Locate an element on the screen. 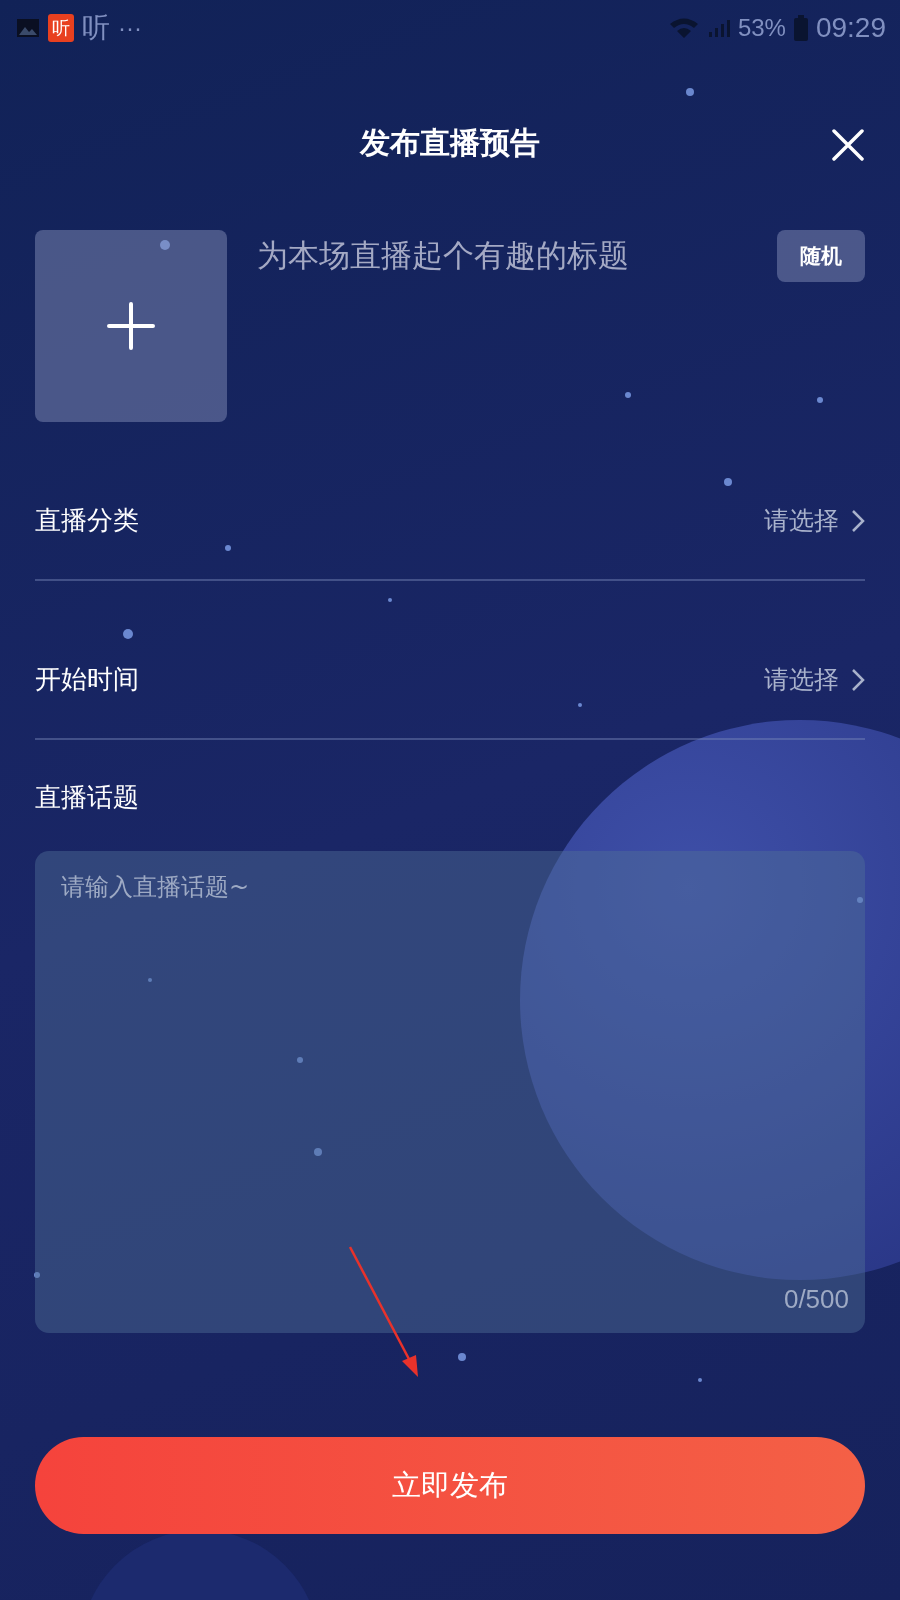 This screenshot has height=1600, width=900. close-icon is located at coordinates (848, 145).